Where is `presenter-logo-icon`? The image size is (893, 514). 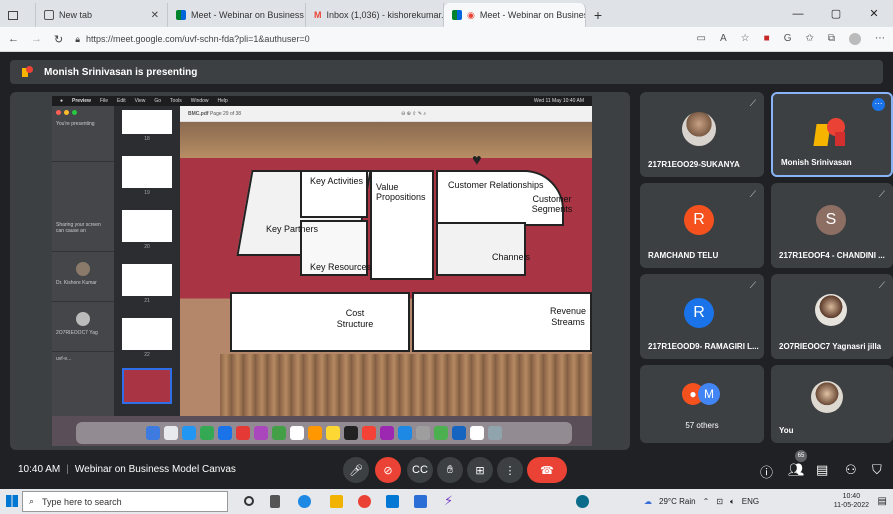 presenter-logo-icon is located at coordinates (27, 72).